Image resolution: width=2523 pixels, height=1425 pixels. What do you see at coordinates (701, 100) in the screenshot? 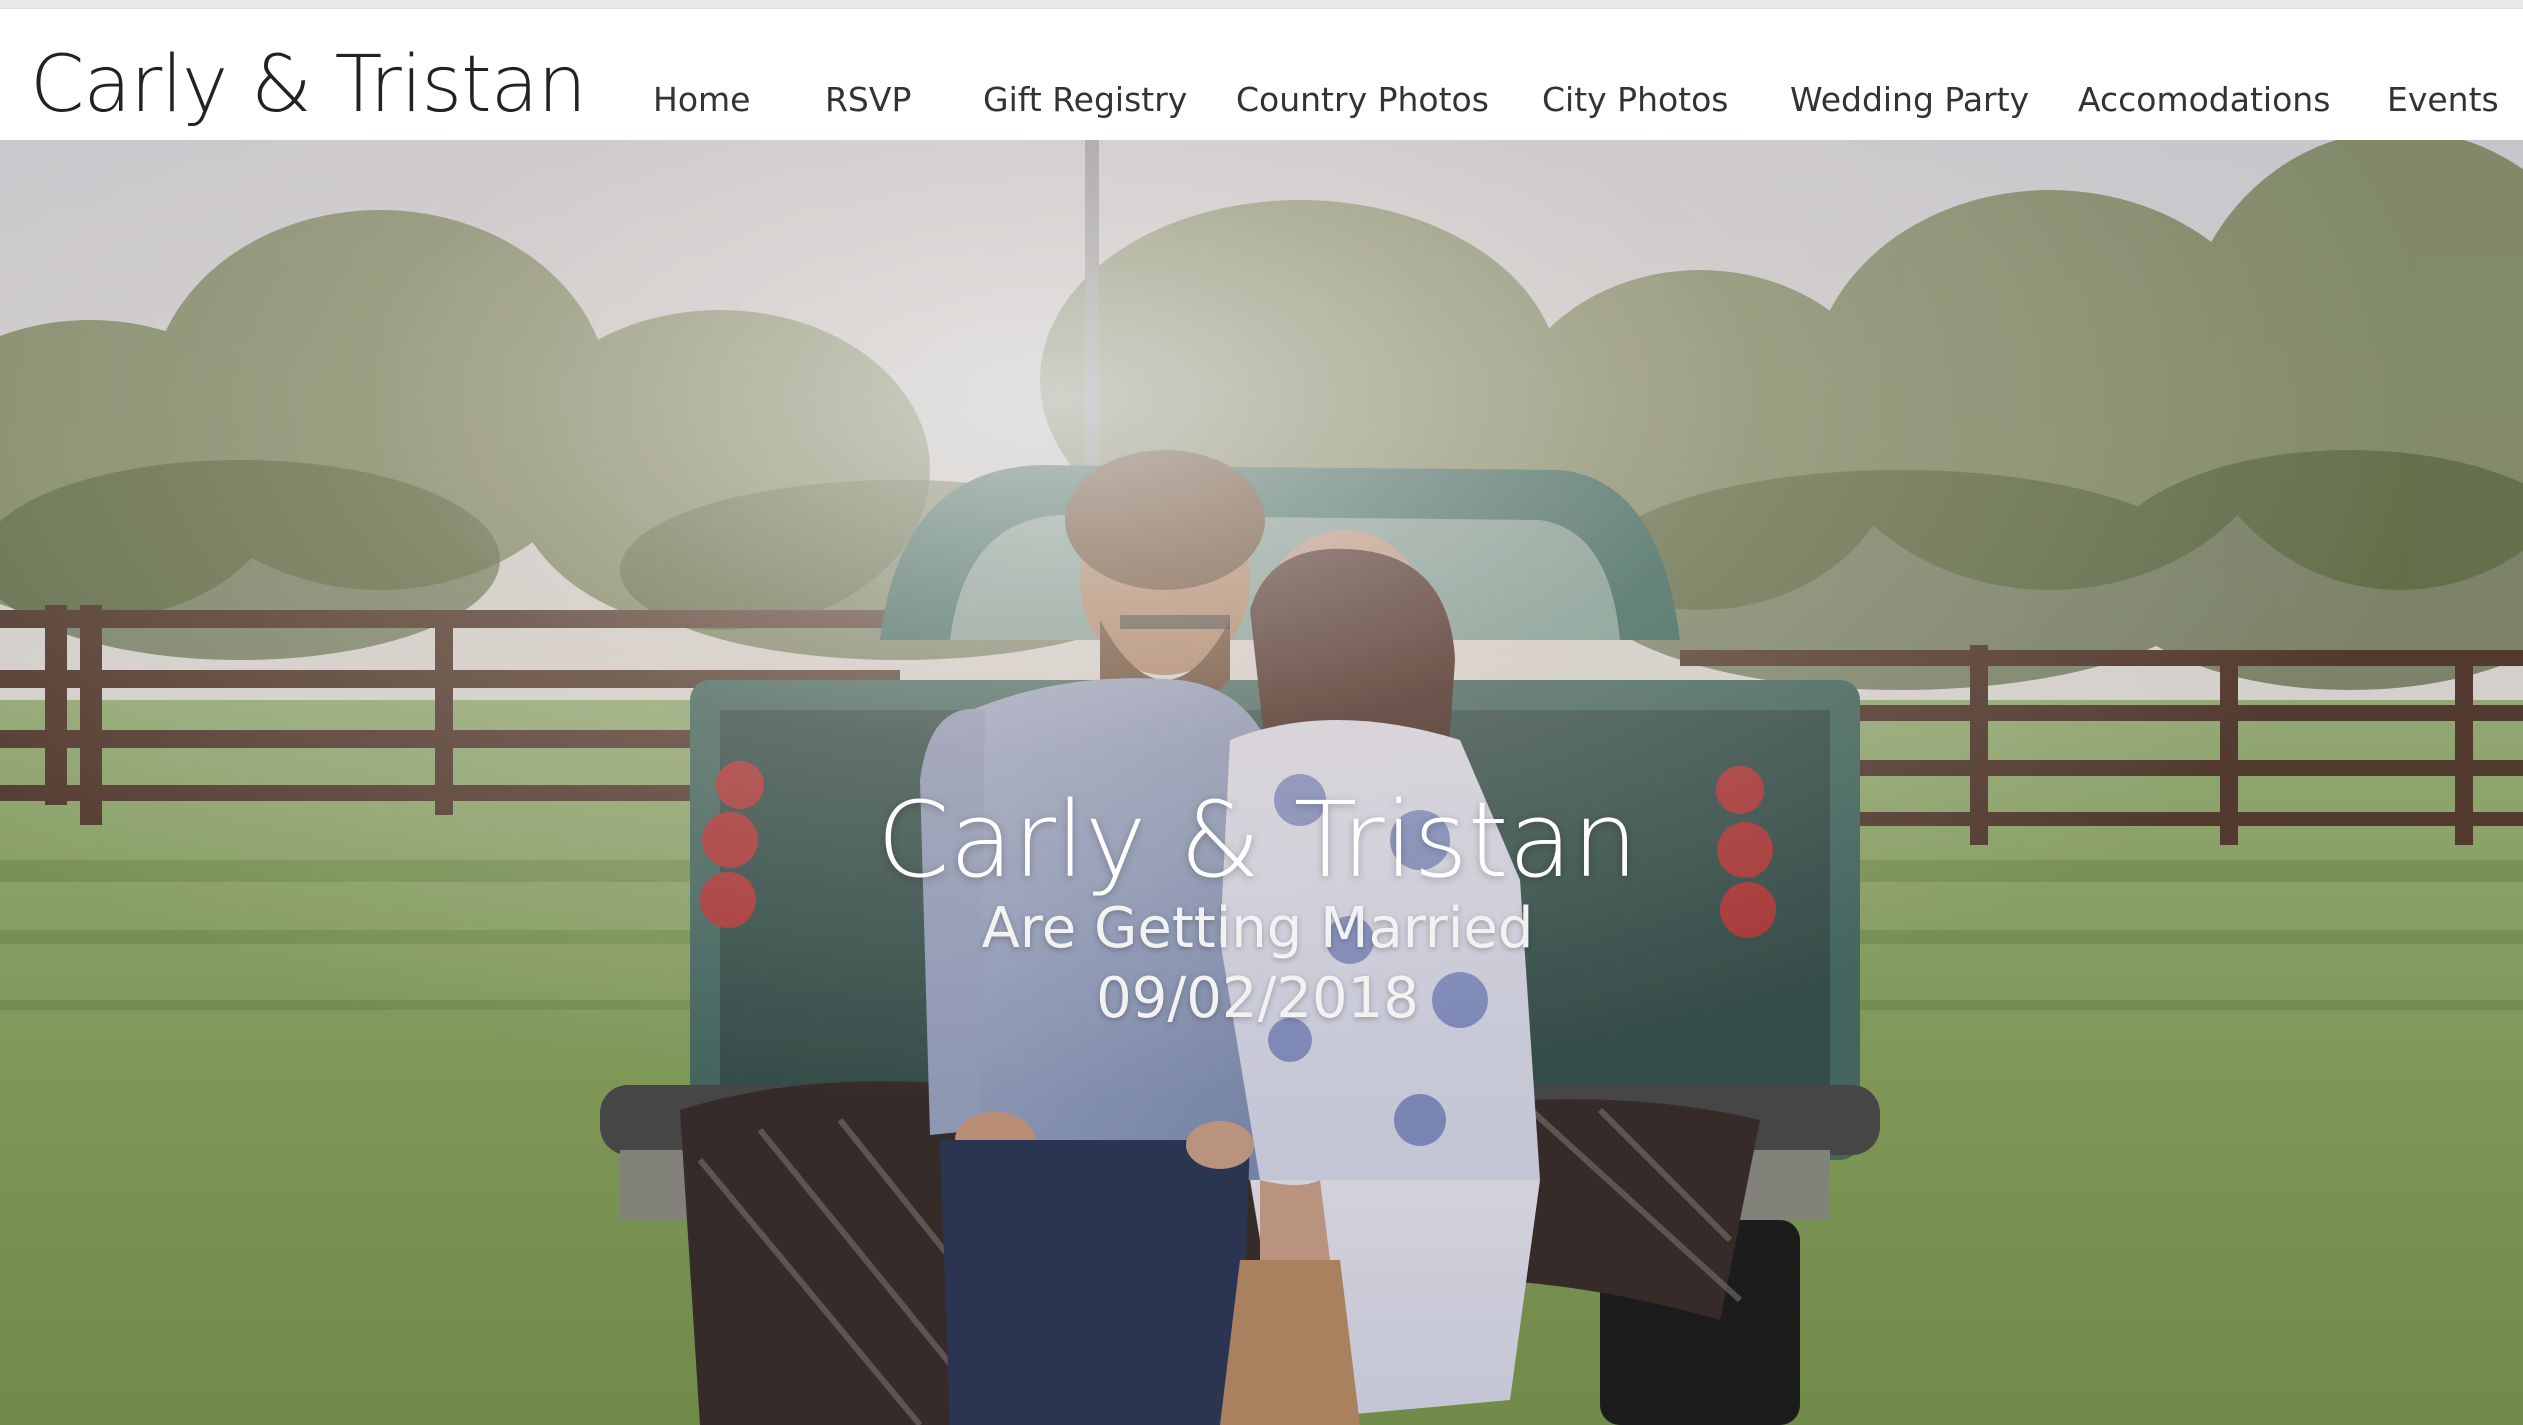
I see `nav-item-home: Home` at bounding box center [701, 100].